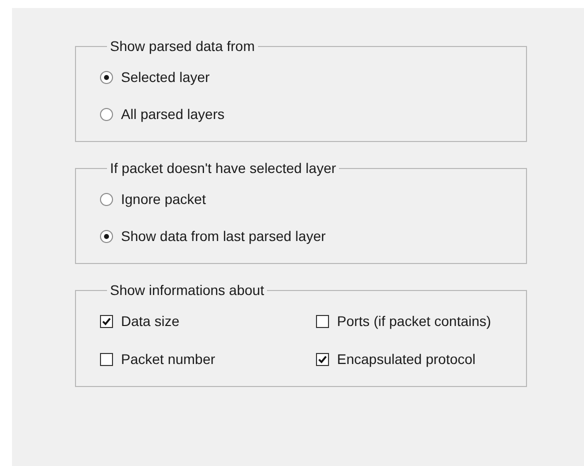 The height and width of the screenshot is (466, 584). I want to click on option-label: Encapsulated protocol, so click(406, 359).